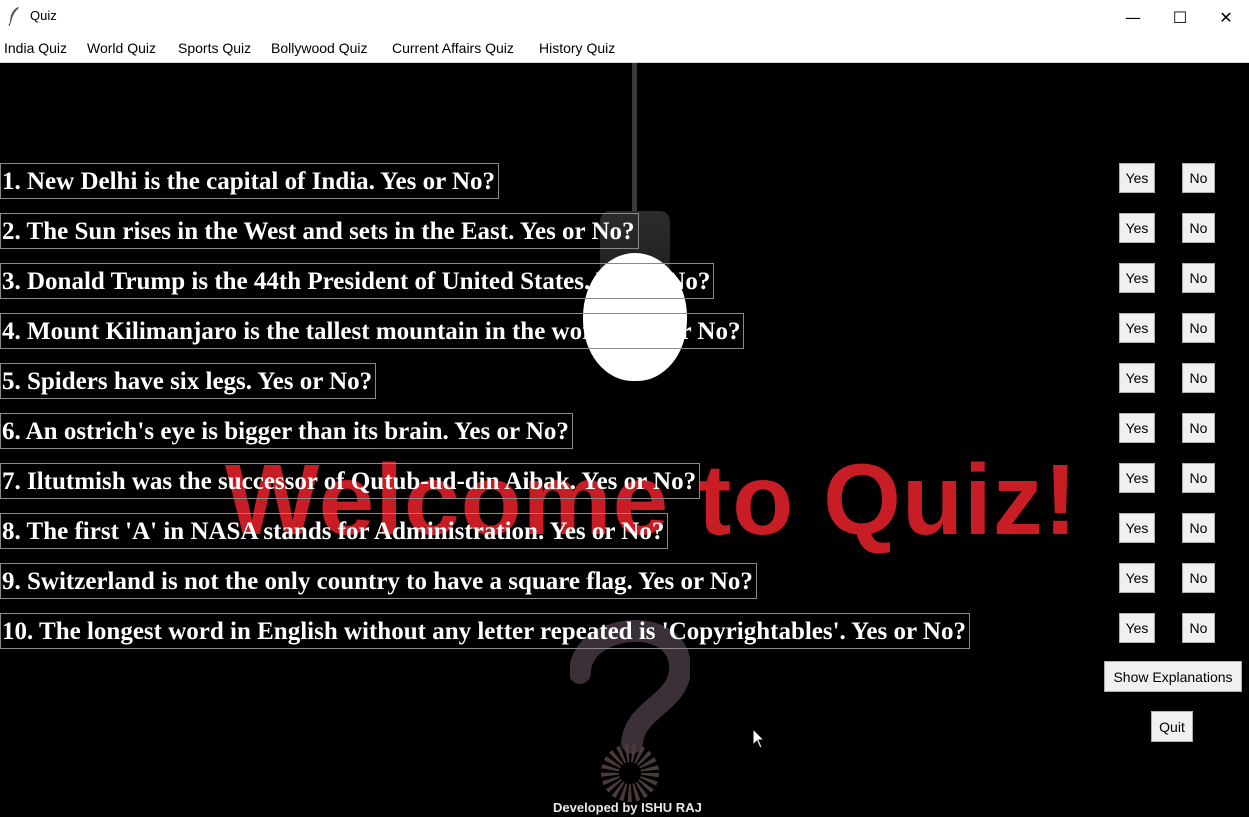 The image size is (1249, 817). Describe the element at coordinates (1198, 228) in the screenshot. I see `no-button-2: No` at that location.